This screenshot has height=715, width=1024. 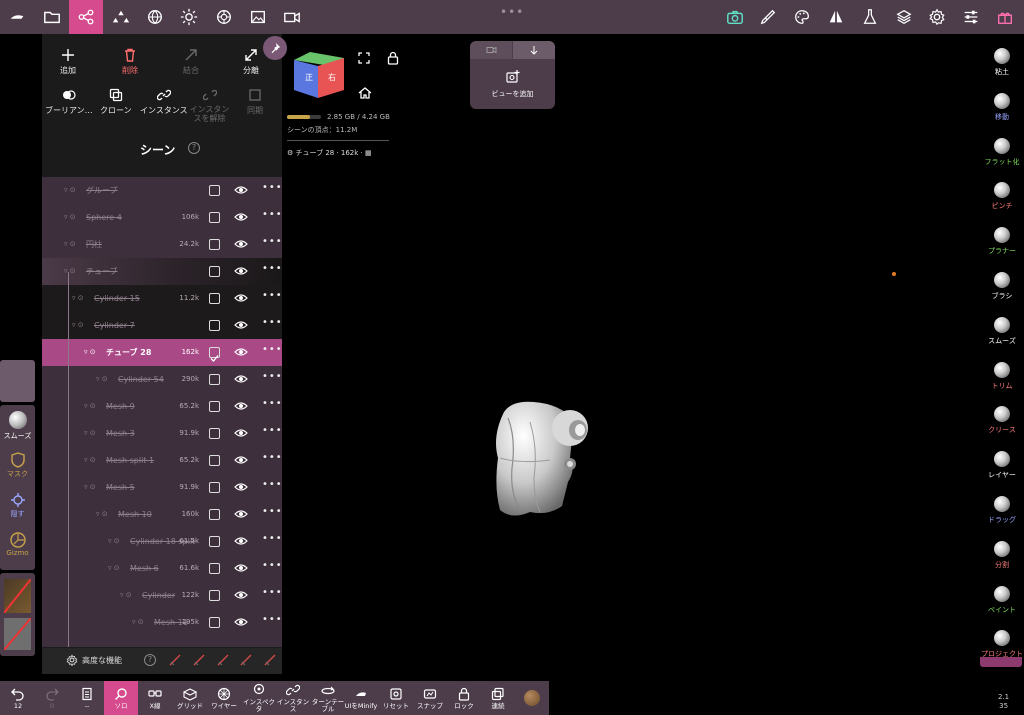 I want to click on scene-row: Cylinder 54 ▿ ⊙ 290k •••, so click(x=162, y=379).